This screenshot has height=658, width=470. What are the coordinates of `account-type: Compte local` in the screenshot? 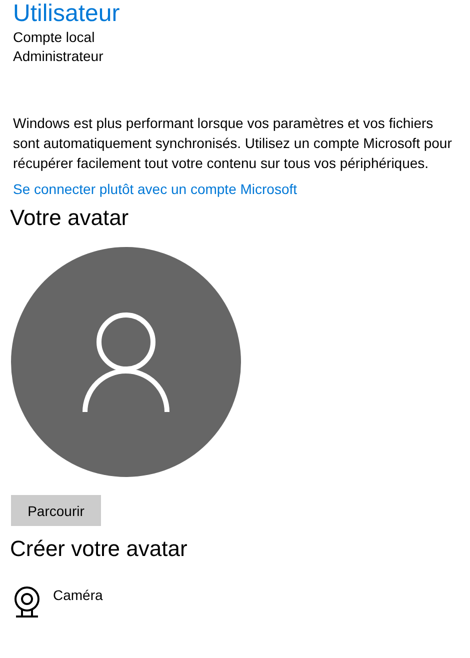 It's located at (54, 37).